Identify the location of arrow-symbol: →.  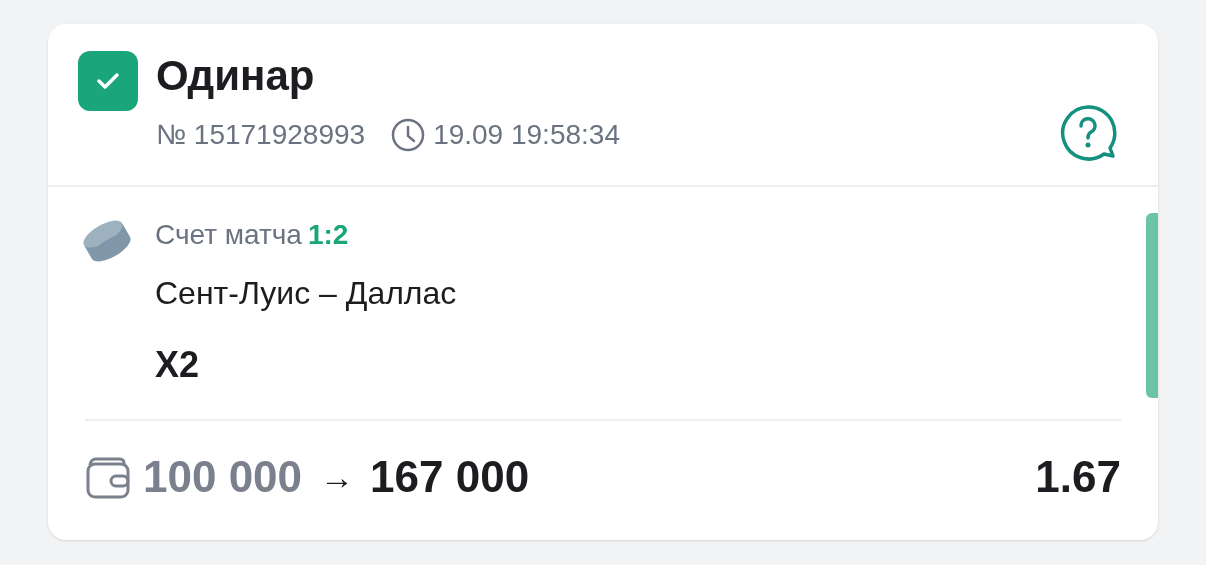
(337, 477).